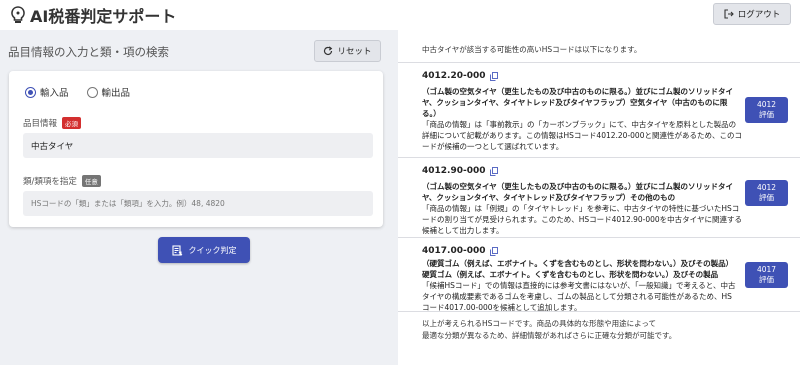  I want to click on hs-code: 4017.00-000, so click(460, 251).